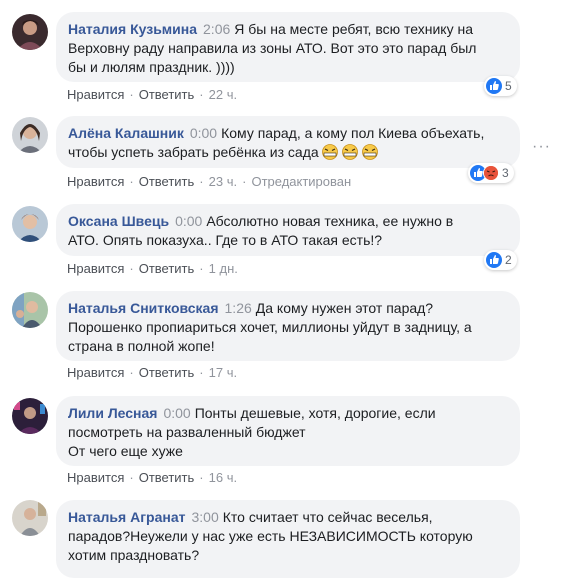 The image size is (562, 578). I want to click on reaction-summary: 5, so click(500, 86).